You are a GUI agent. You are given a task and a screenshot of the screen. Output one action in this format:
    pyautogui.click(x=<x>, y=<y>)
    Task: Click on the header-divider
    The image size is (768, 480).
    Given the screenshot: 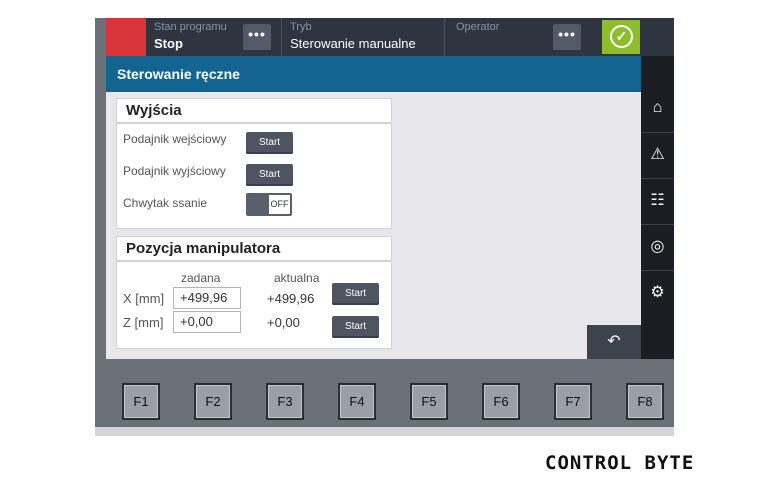 What is the action you would take?
    pyautogui.click(x=444, y=37)
    